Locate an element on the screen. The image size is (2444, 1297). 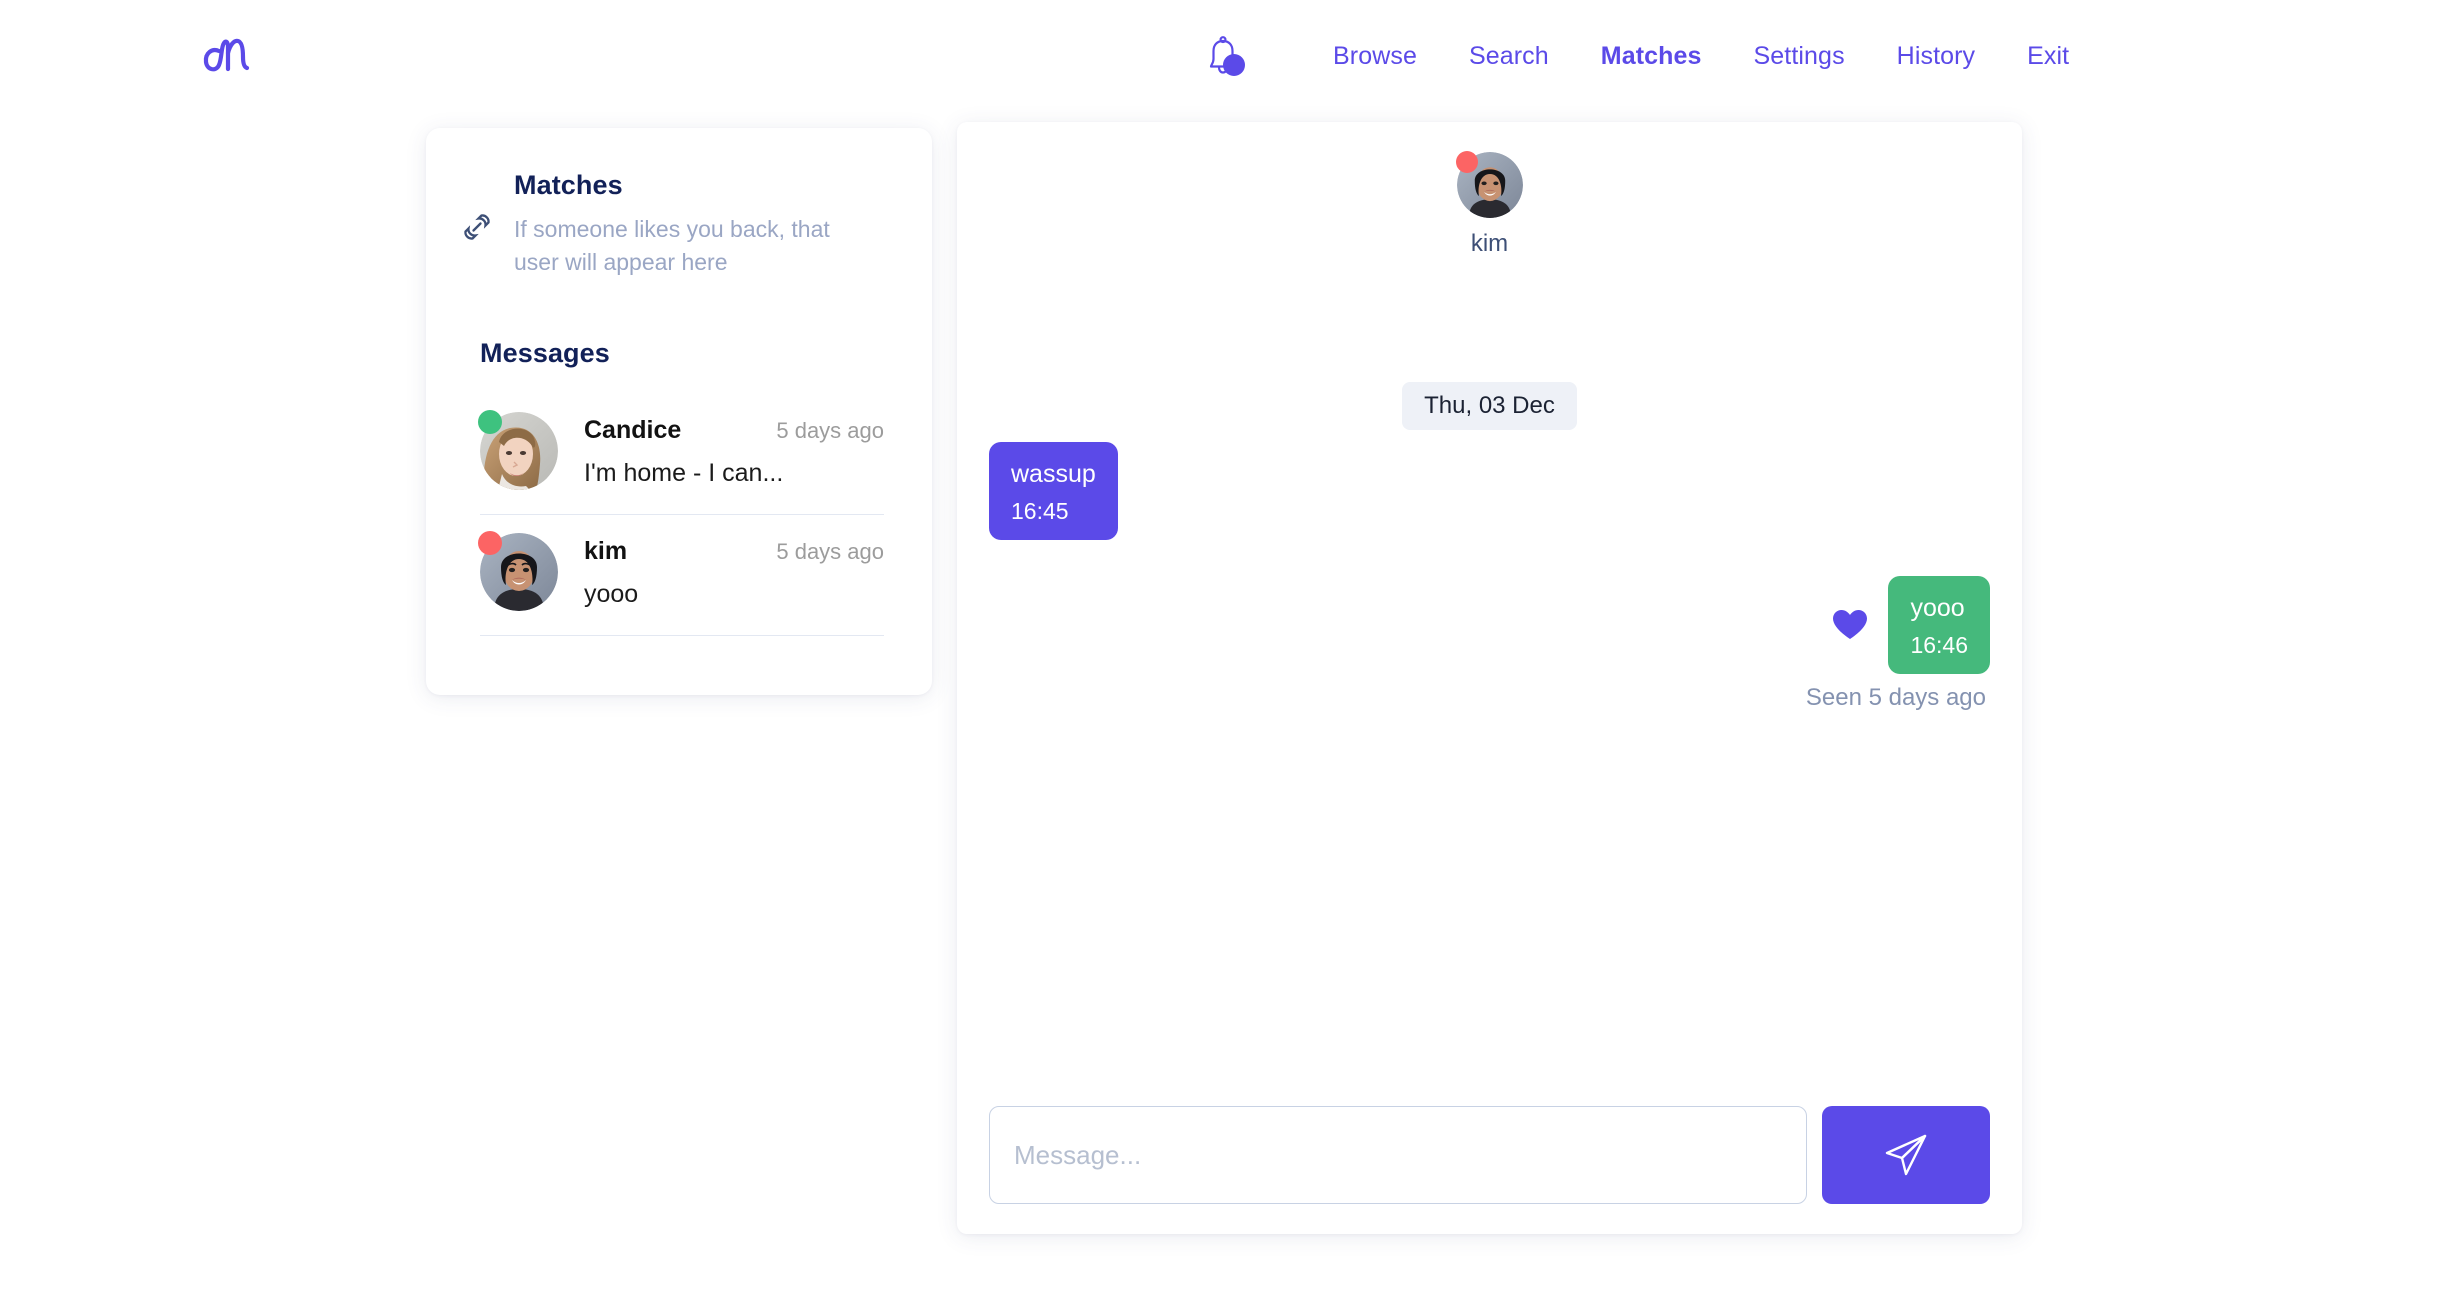
conversation-preview: yooo is located at coordinates (611, 594).